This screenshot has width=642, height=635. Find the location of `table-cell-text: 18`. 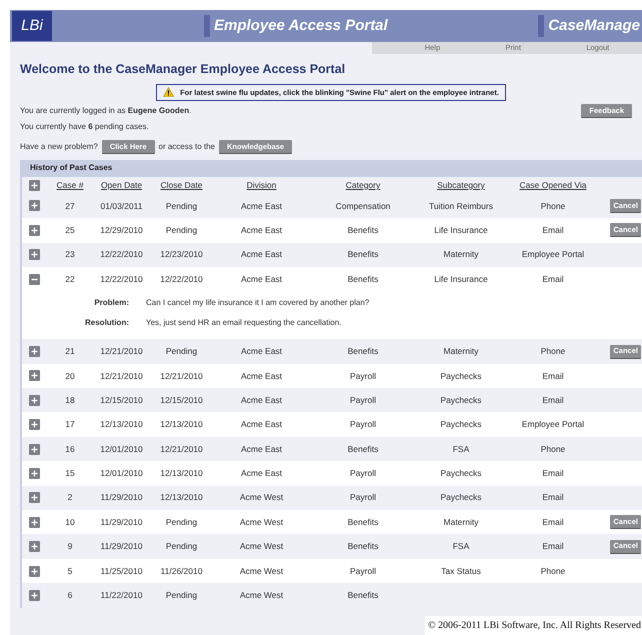

table-cell-text: 18 is located at coordinates (70, 400).